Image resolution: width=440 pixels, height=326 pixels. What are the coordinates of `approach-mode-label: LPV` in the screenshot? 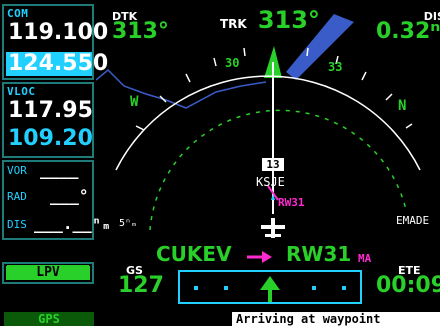 It's located at (48, 272).